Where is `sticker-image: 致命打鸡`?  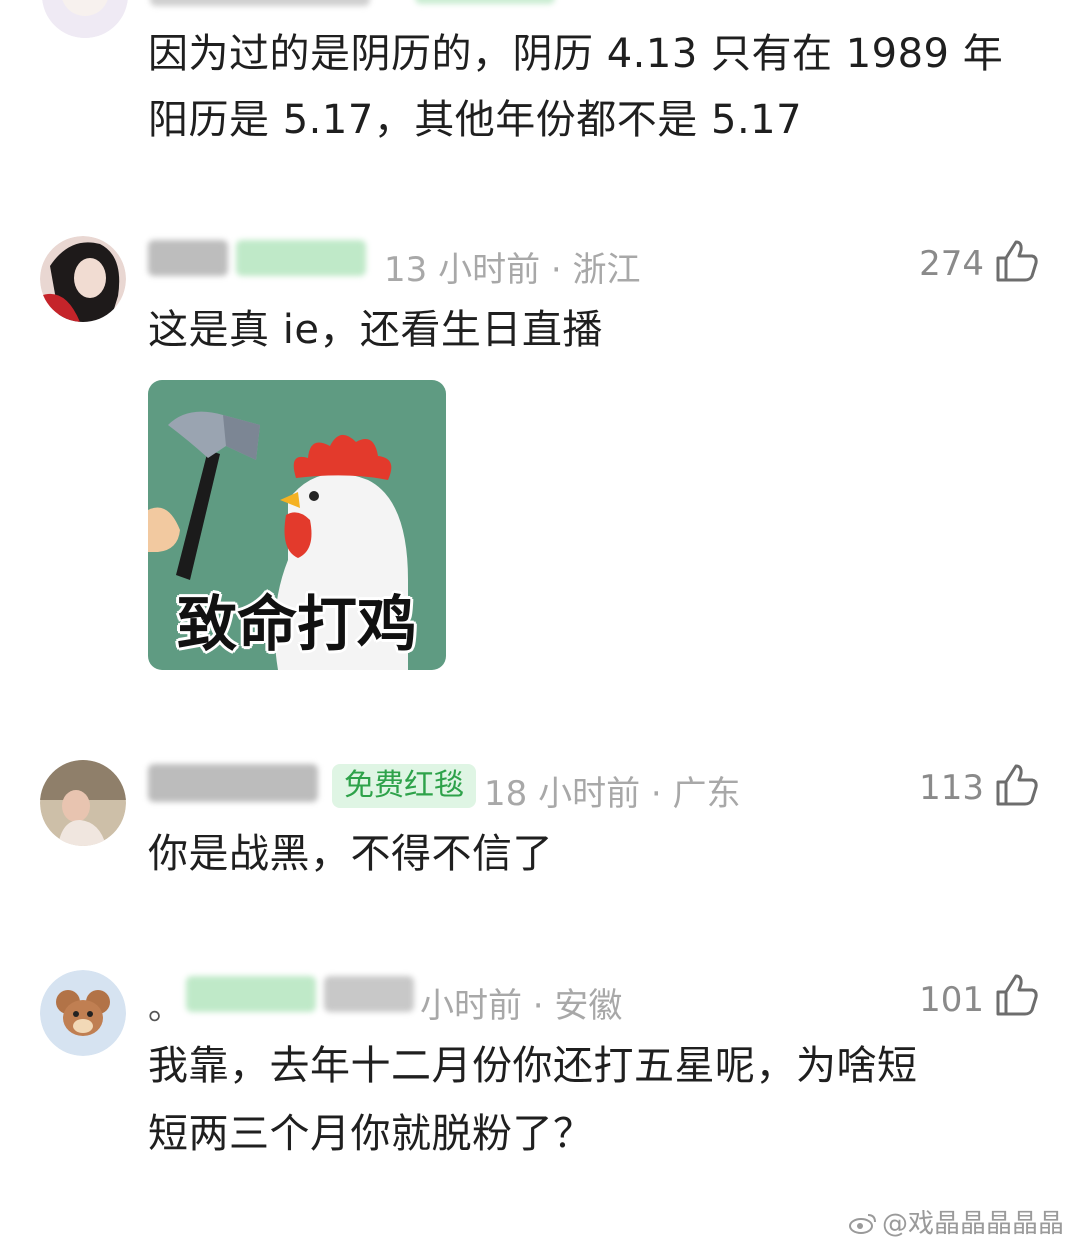
sticker-image: 致命打鸡 is located at coordinates (297, 525).